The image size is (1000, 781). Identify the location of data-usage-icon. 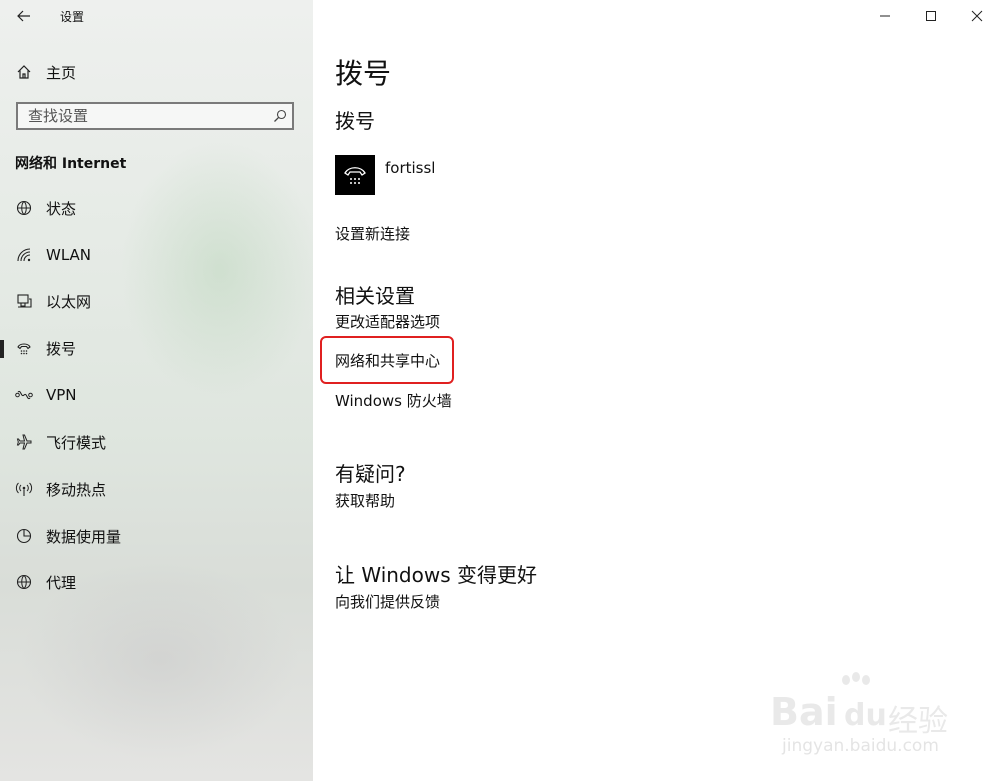
(24, 536).